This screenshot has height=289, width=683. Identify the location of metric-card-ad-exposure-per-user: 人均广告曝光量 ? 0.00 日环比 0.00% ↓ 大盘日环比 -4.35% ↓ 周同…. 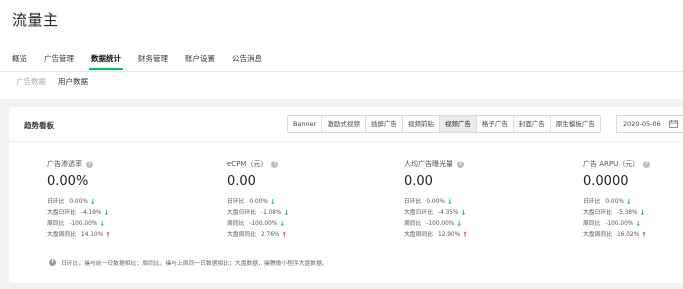
(489, 200).